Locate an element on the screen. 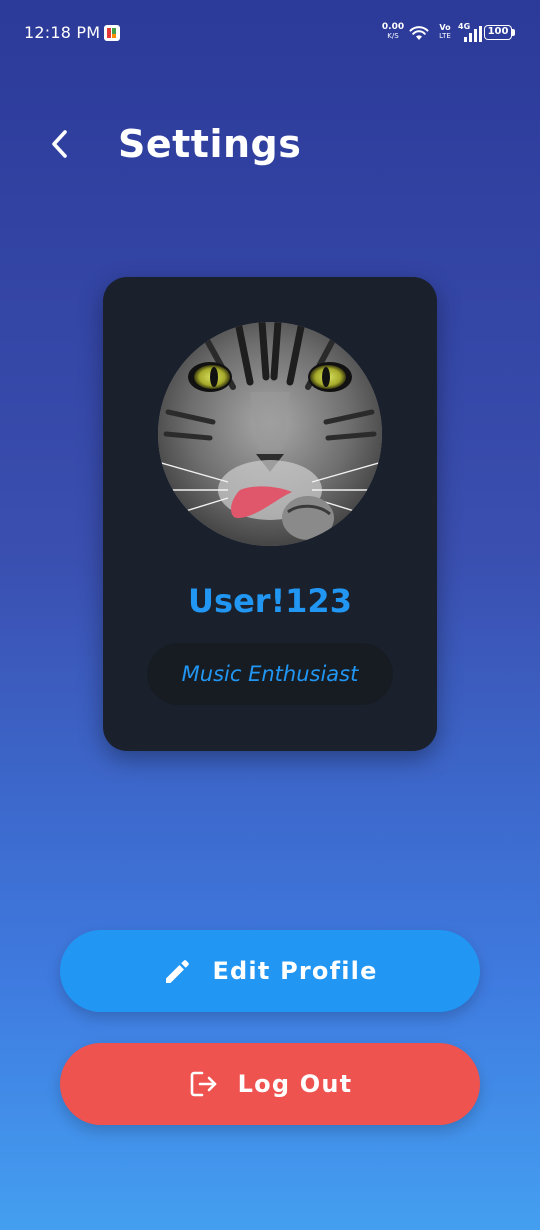 This screenshot has width=540, height=1230. network-speed: 0.00 K/S is located at coordinates (393, 32).